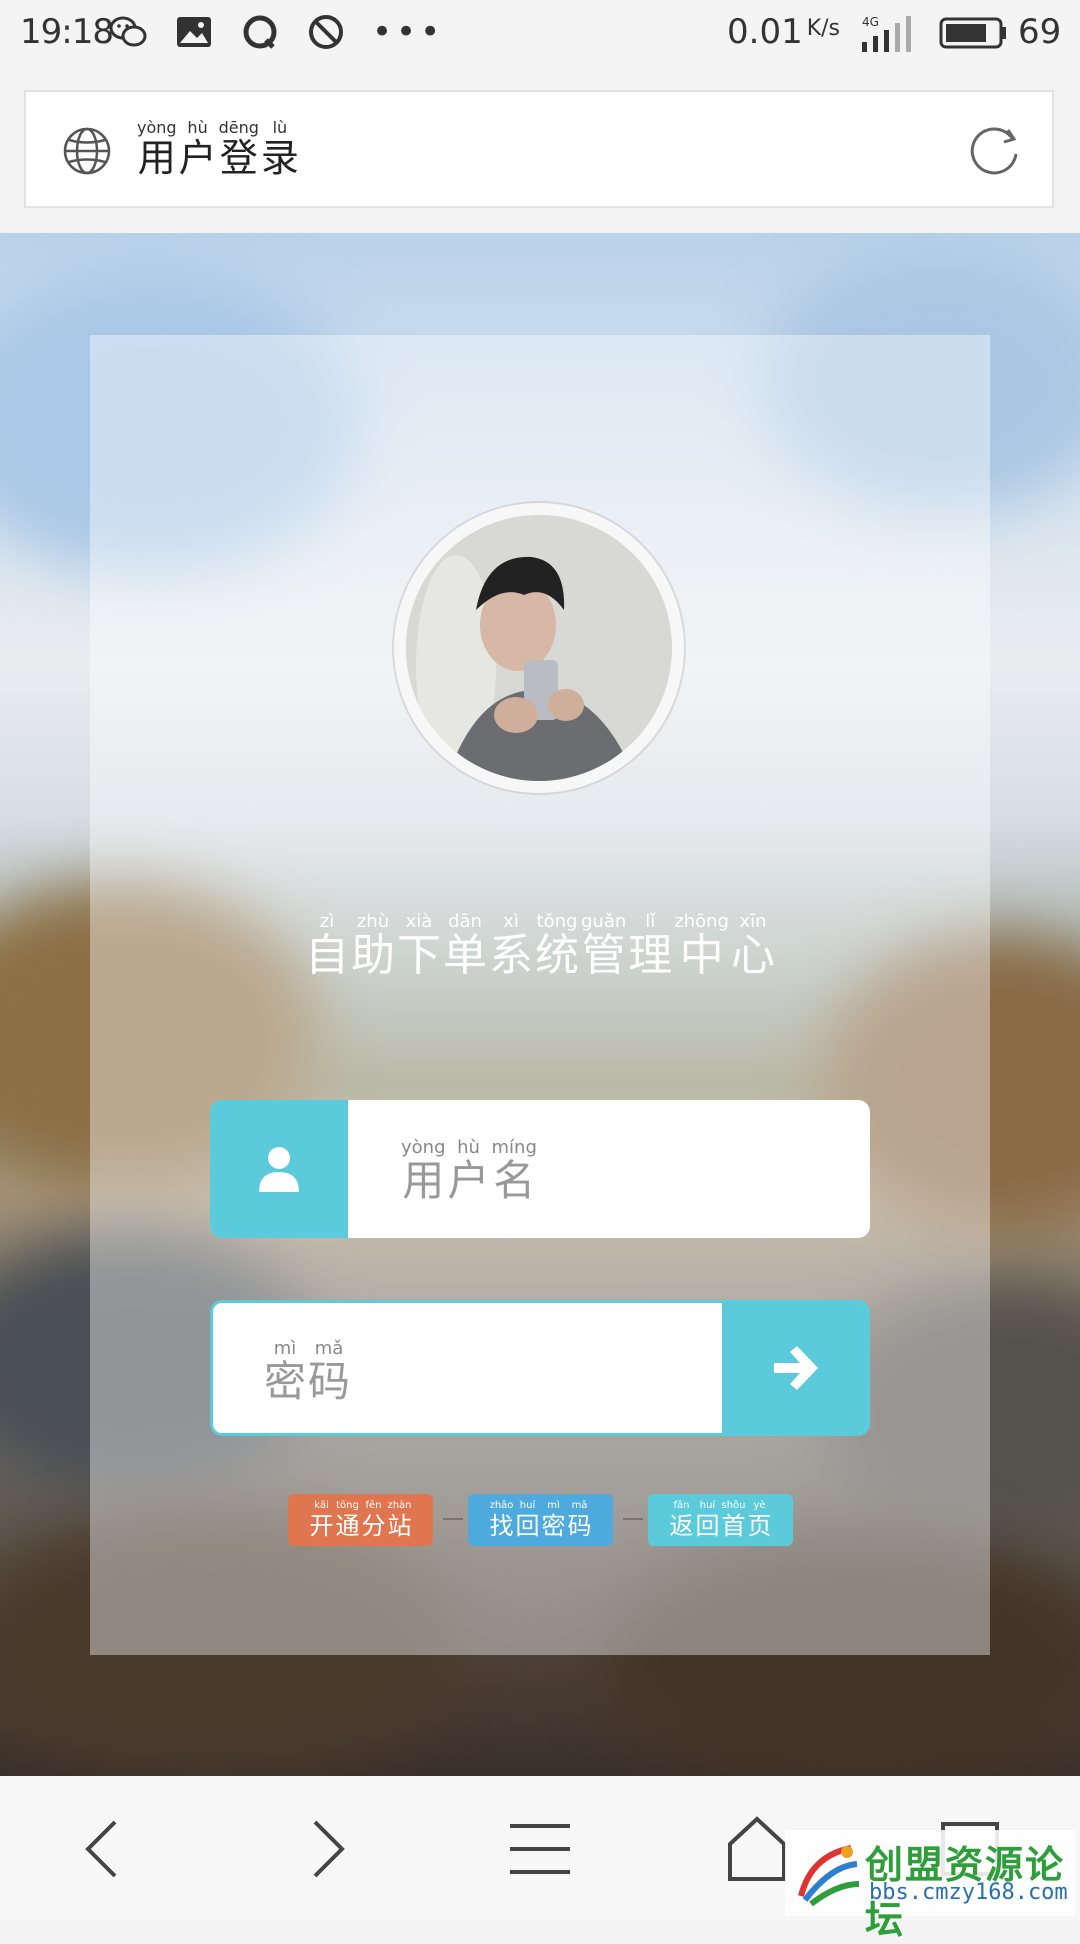 This screenshot has height=1944, width=1080. I want to click on forum-url: bbs.cmzy168.com, so click(968, 1892).